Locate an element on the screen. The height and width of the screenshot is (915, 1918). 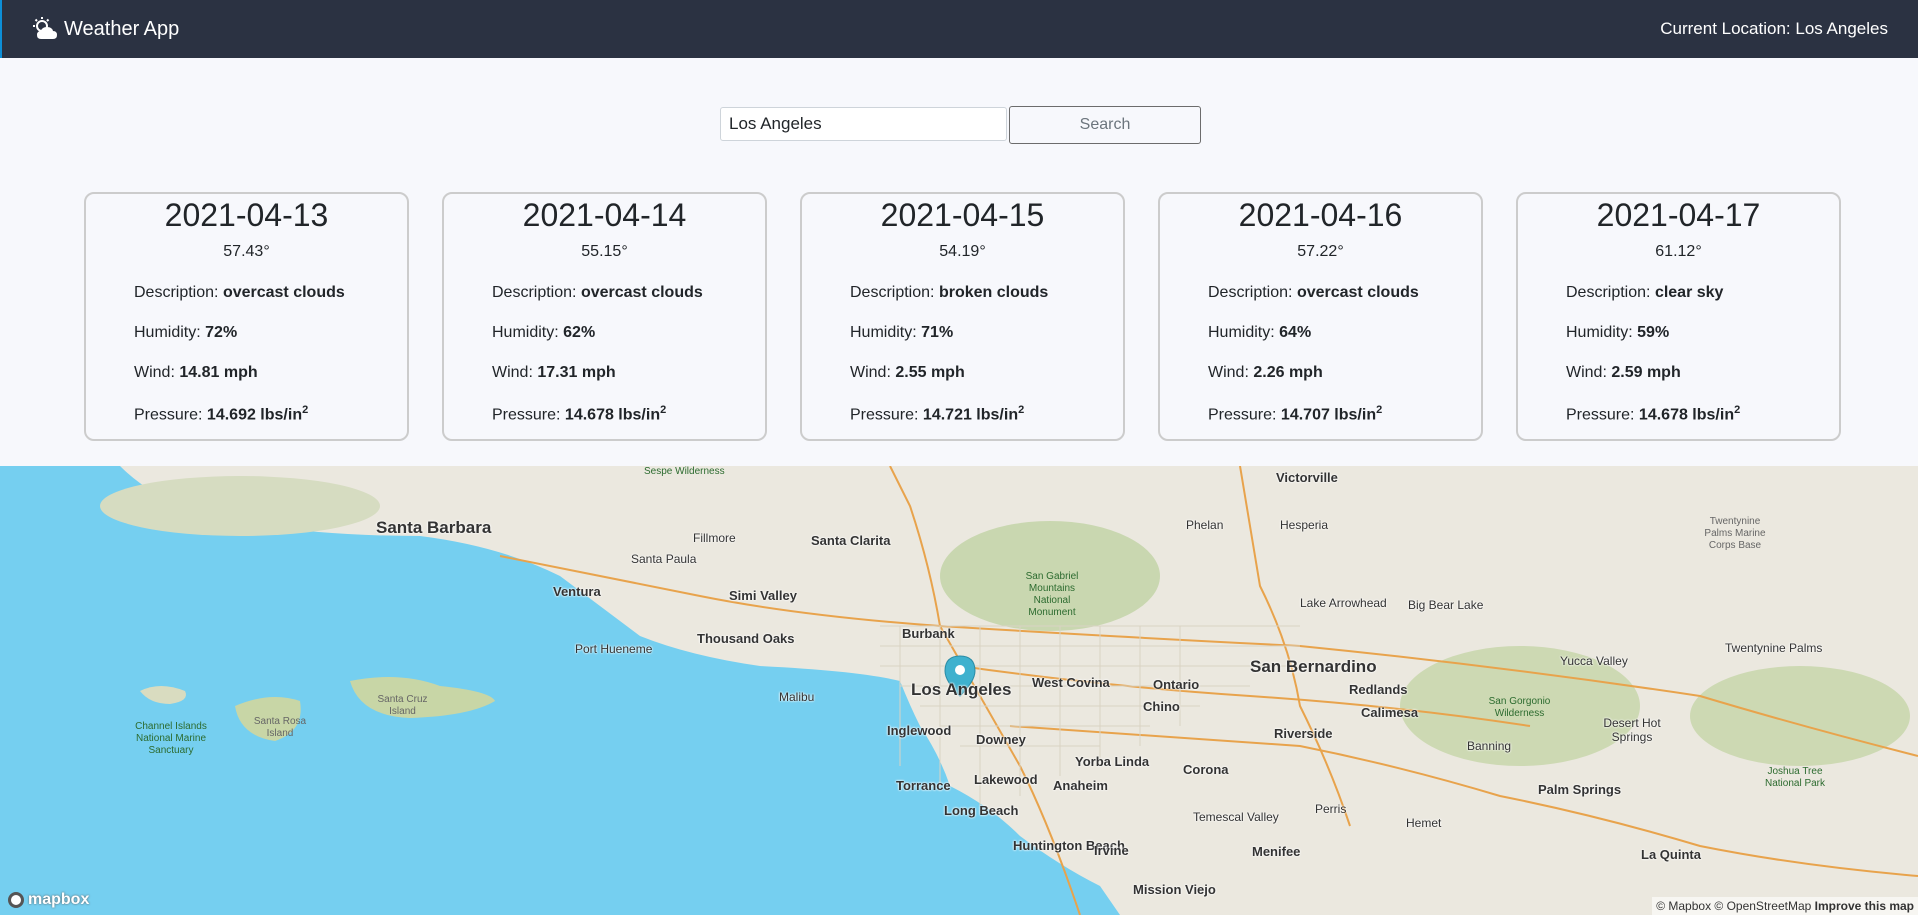
wind-row: Wind: 2.59 mph is located at coordinates (1623, 373).